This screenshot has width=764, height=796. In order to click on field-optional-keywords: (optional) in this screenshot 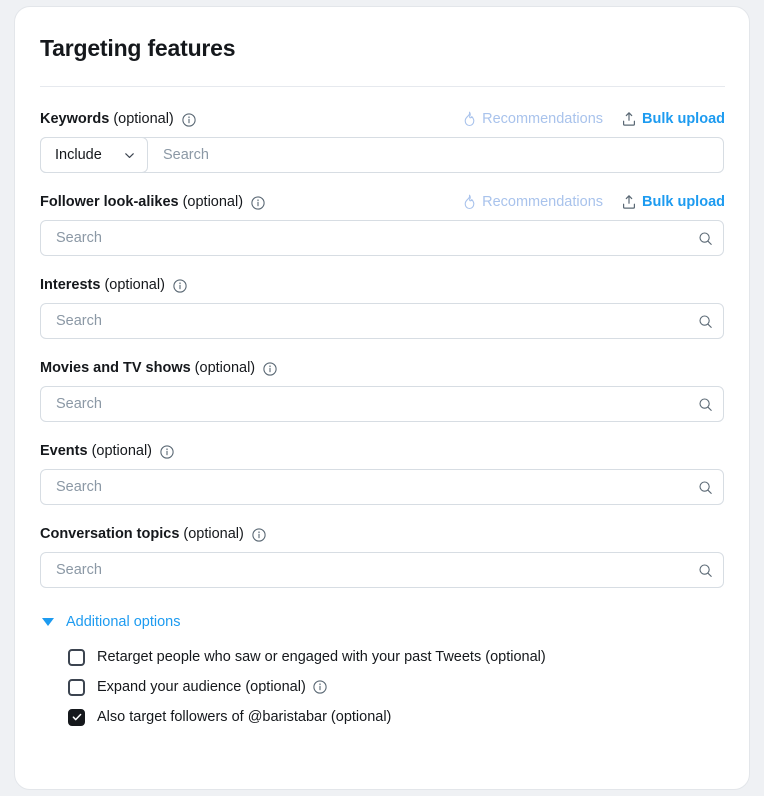, I will do `click(143, 119)`.